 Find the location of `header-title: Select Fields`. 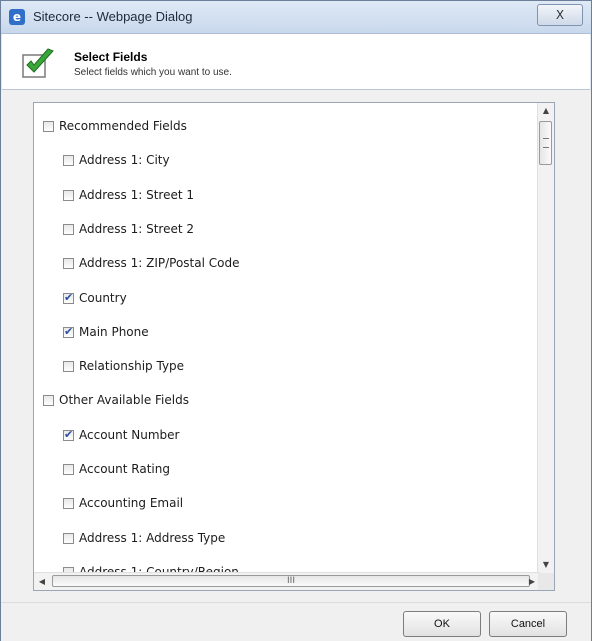

header-title: Select Fields is located at coordinates (111, 57).